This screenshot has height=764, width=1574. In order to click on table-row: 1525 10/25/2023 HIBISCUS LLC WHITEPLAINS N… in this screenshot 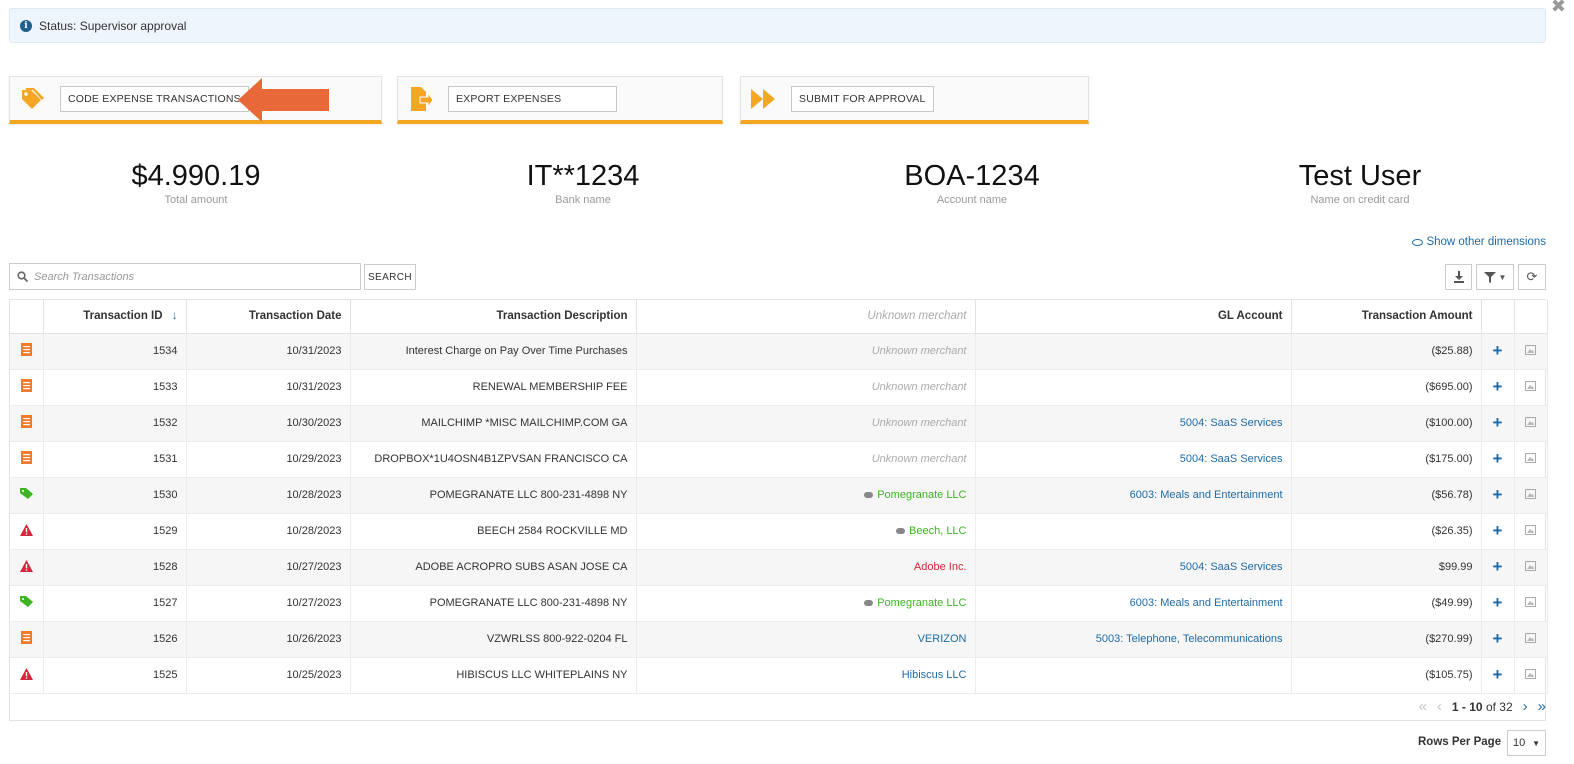, I will do `click(779, 675)`.